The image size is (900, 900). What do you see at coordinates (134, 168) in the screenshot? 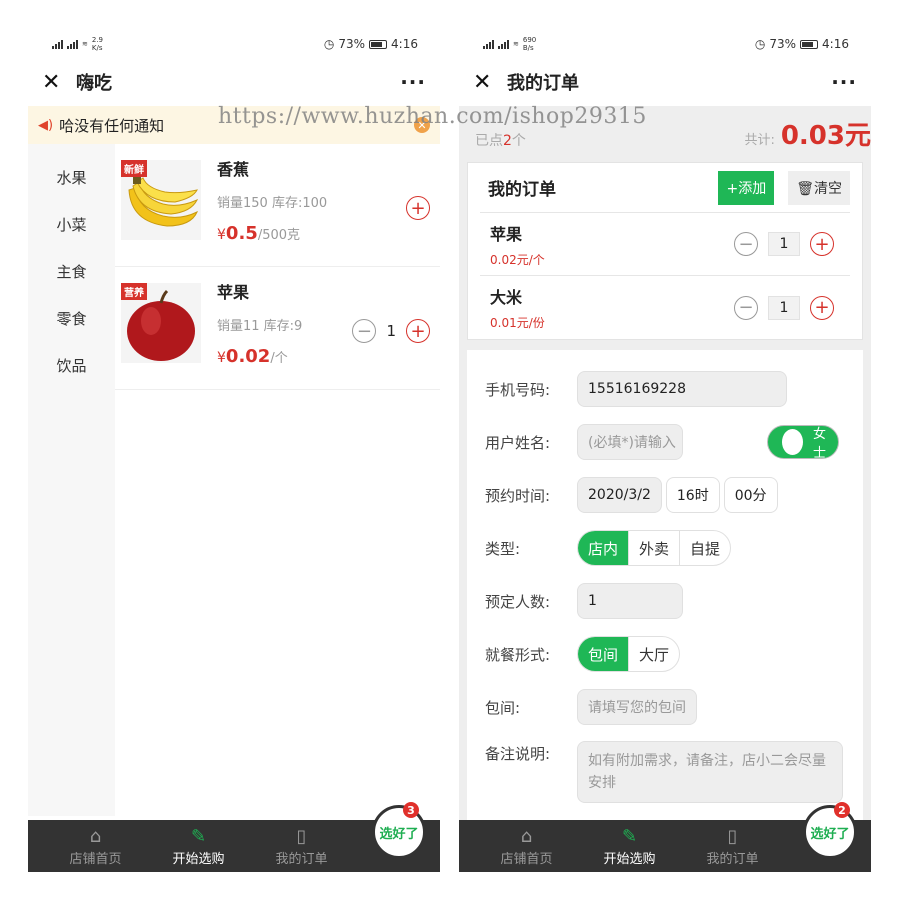
I see `fresh-tag: 新鲜` at bounding box center [134, 168].